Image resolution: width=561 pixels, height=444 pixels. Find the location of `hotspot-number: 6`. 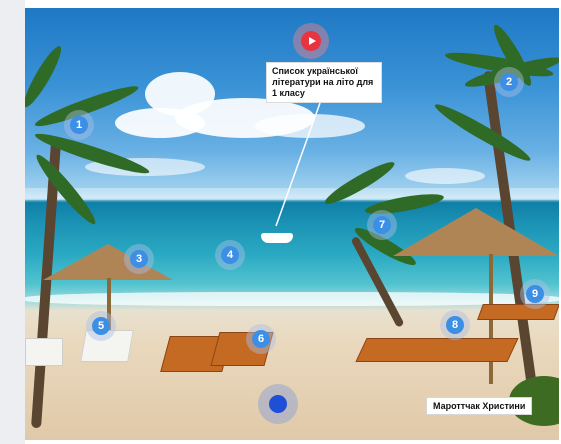

hotspot-number: 6 is located at coordinates (261, 339).